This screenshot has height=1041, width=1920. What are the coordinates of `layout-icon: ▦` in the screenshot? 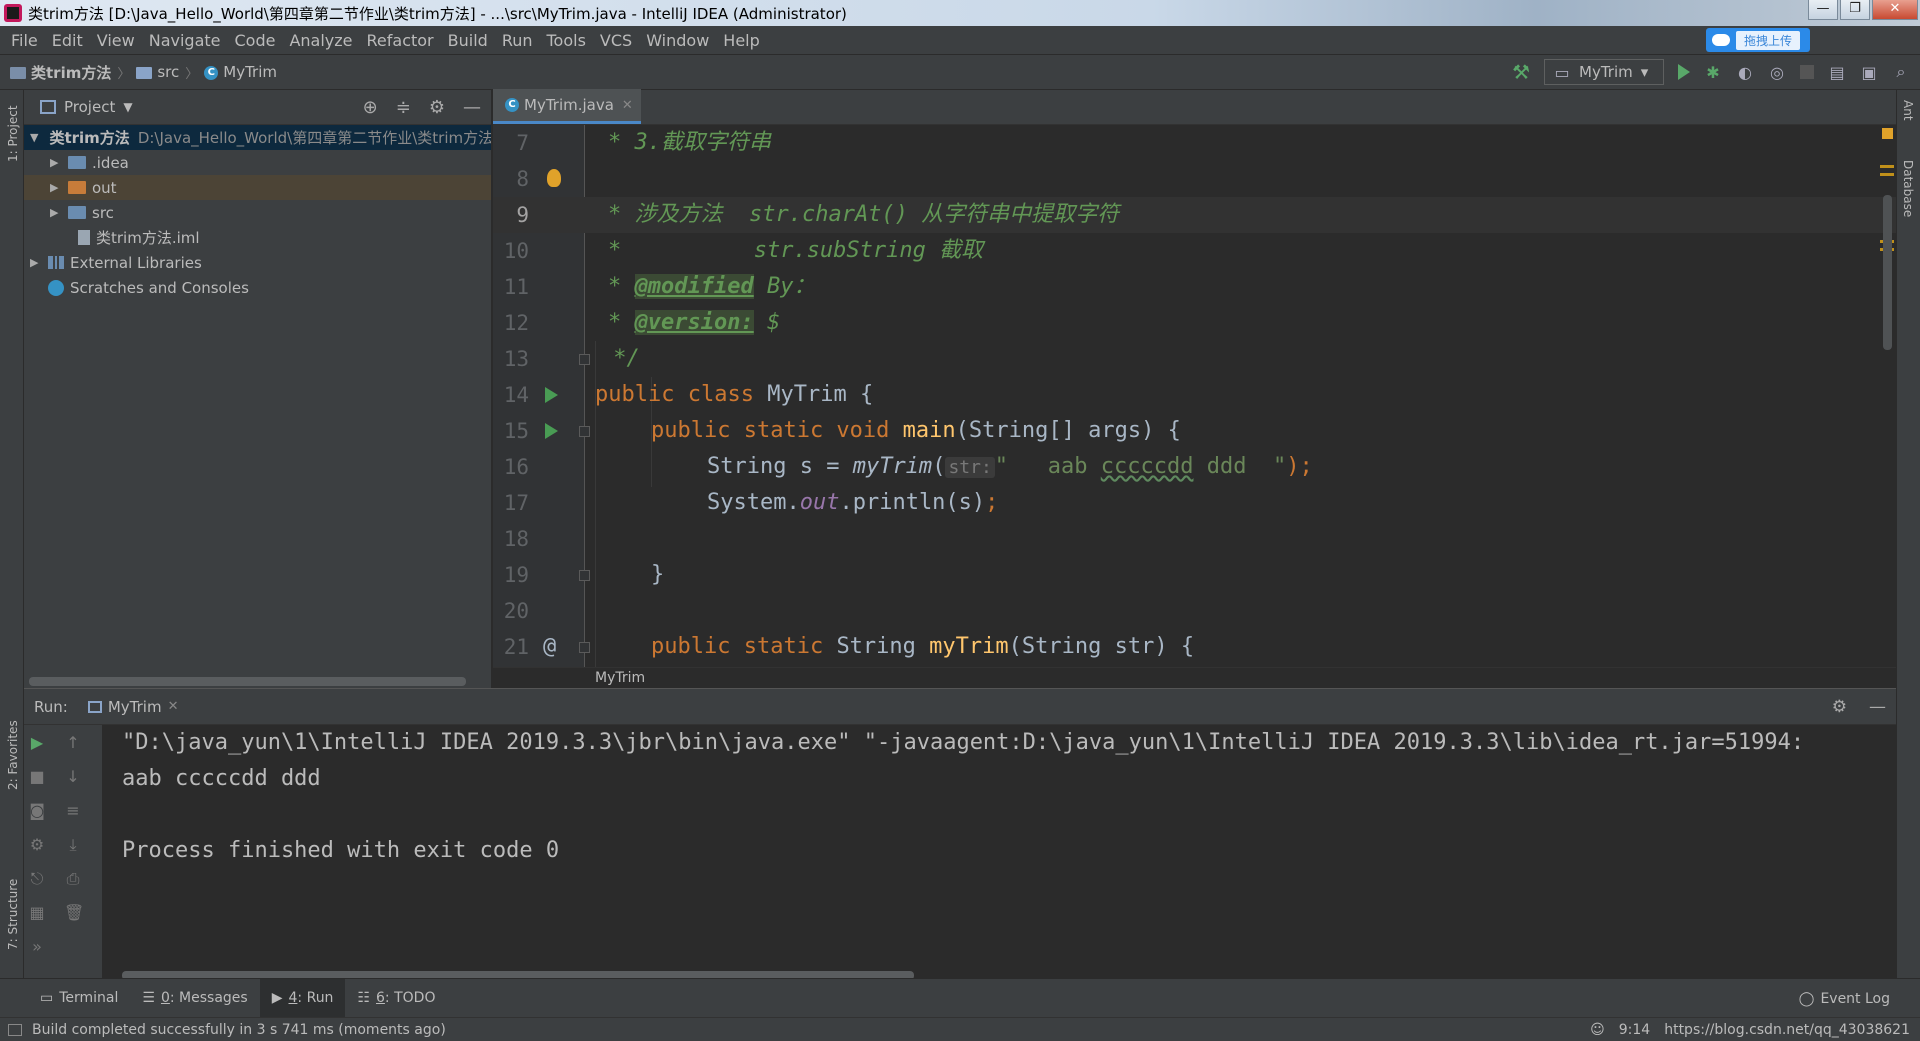 It's located at (37, 914).